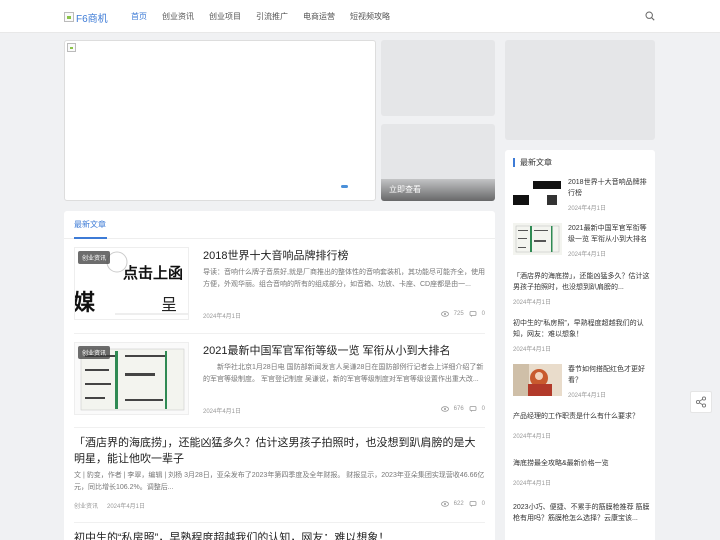 The width and height of the screenshot is (720, 540). I want to click on featured-side-block-2: 立即查看, so click(438, 162).